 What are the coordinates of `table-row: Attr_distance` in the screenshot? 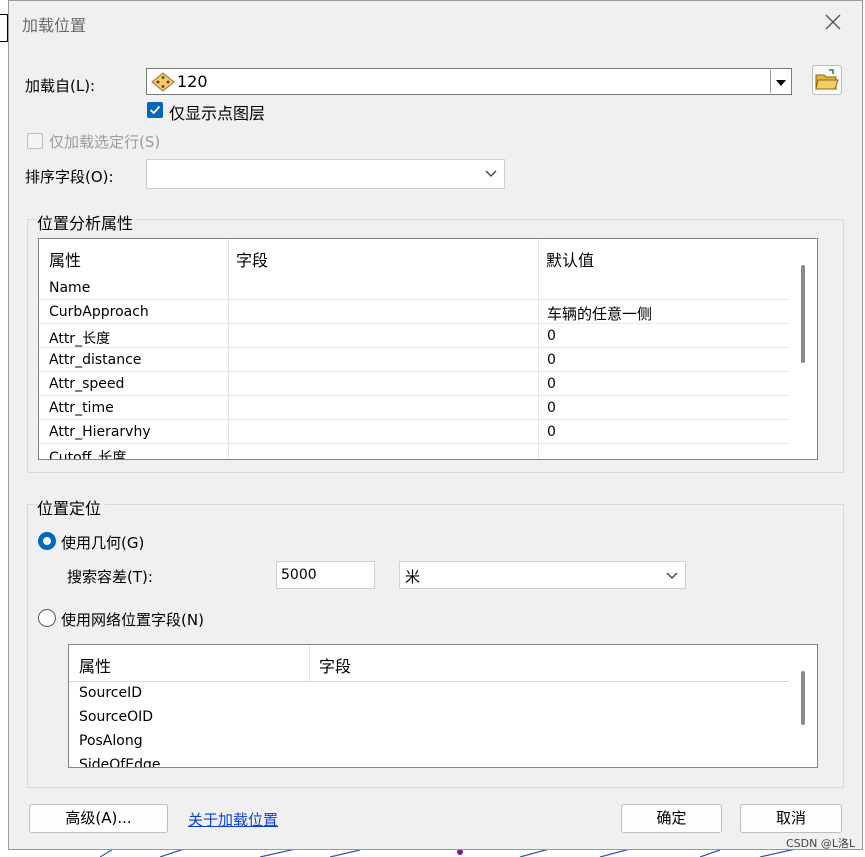 It's located at (95, 360).